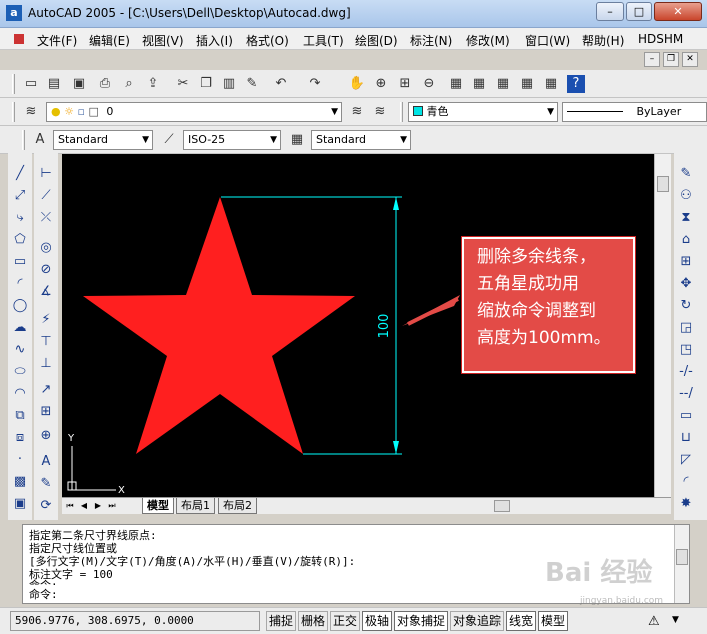  What do you see at coordinates (20, 482) in the screenshot?
I see `hatch-icon: ▩` at bounding box center [20, 482].